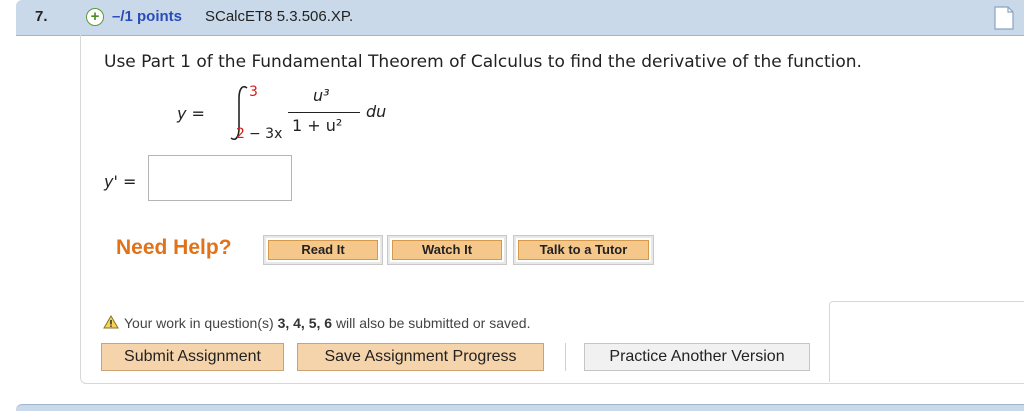  Describe the element at coordinates (305, 323) in the screenshot. I see `notice-questions: 3, 4, 5, 6` at that location.